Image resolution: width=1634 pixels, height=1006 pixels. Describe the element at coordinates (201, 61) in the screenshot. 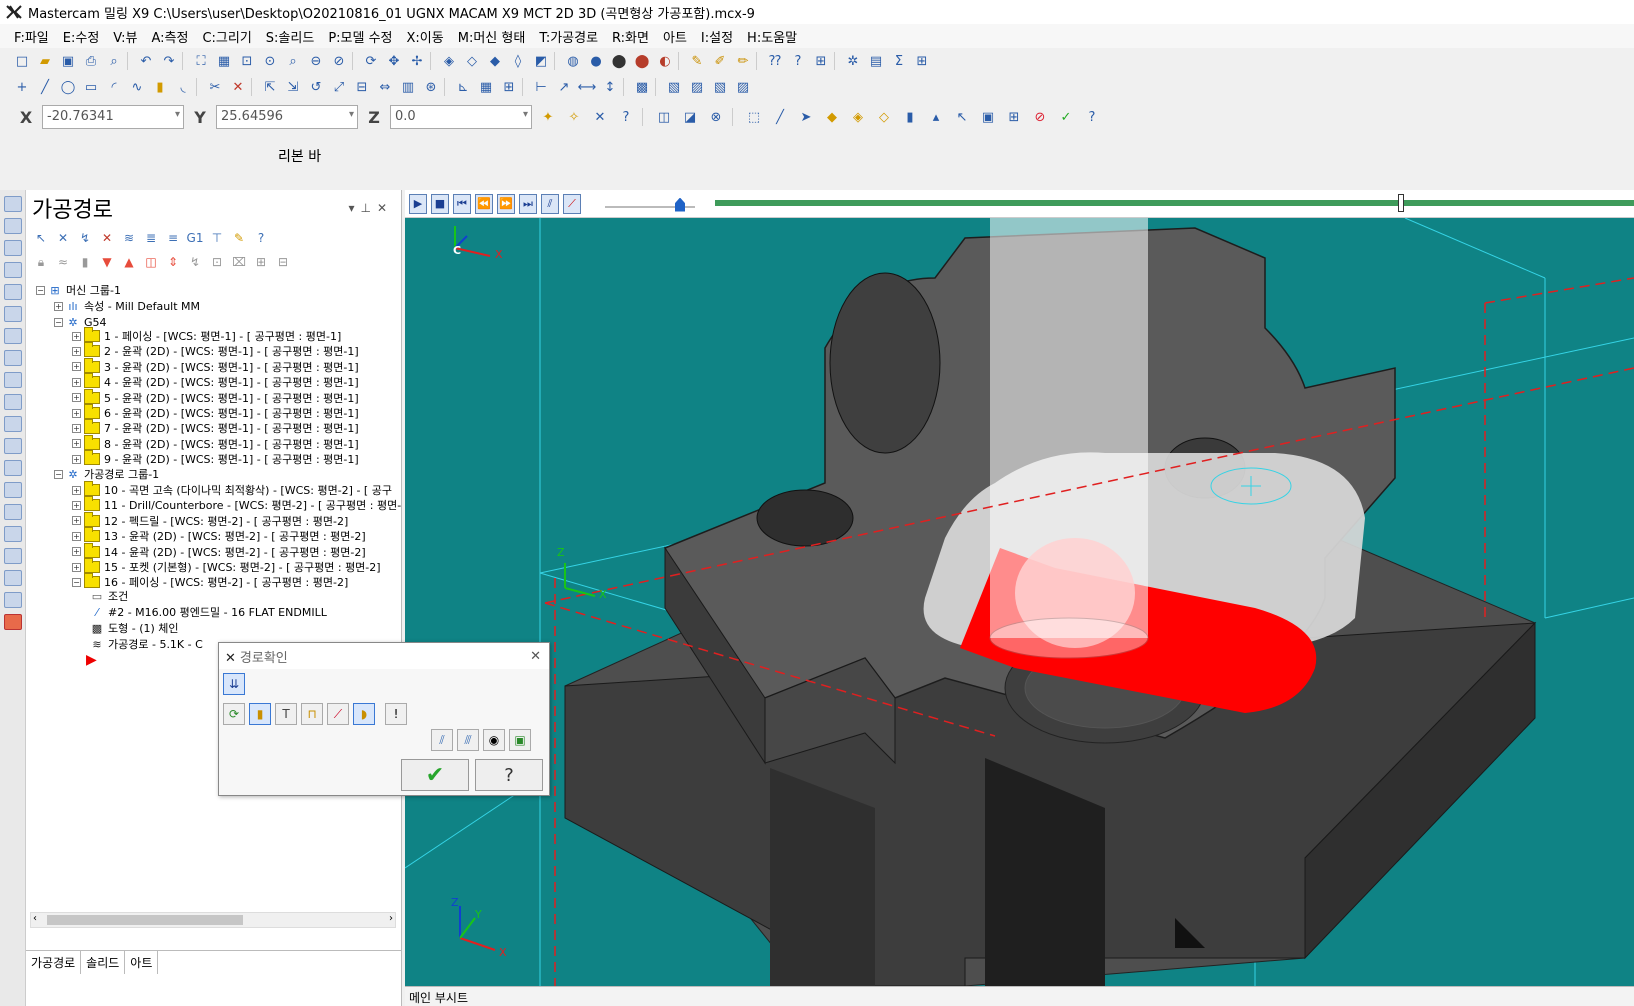

I see `fit-icon: ⛶` at that location.